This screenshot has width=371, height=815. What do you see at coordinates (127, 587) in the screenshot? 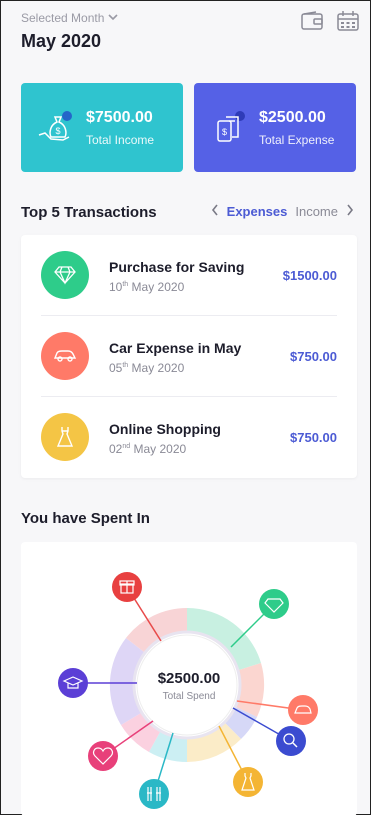
I see `gift-icon` at bounding box center [127, 587].